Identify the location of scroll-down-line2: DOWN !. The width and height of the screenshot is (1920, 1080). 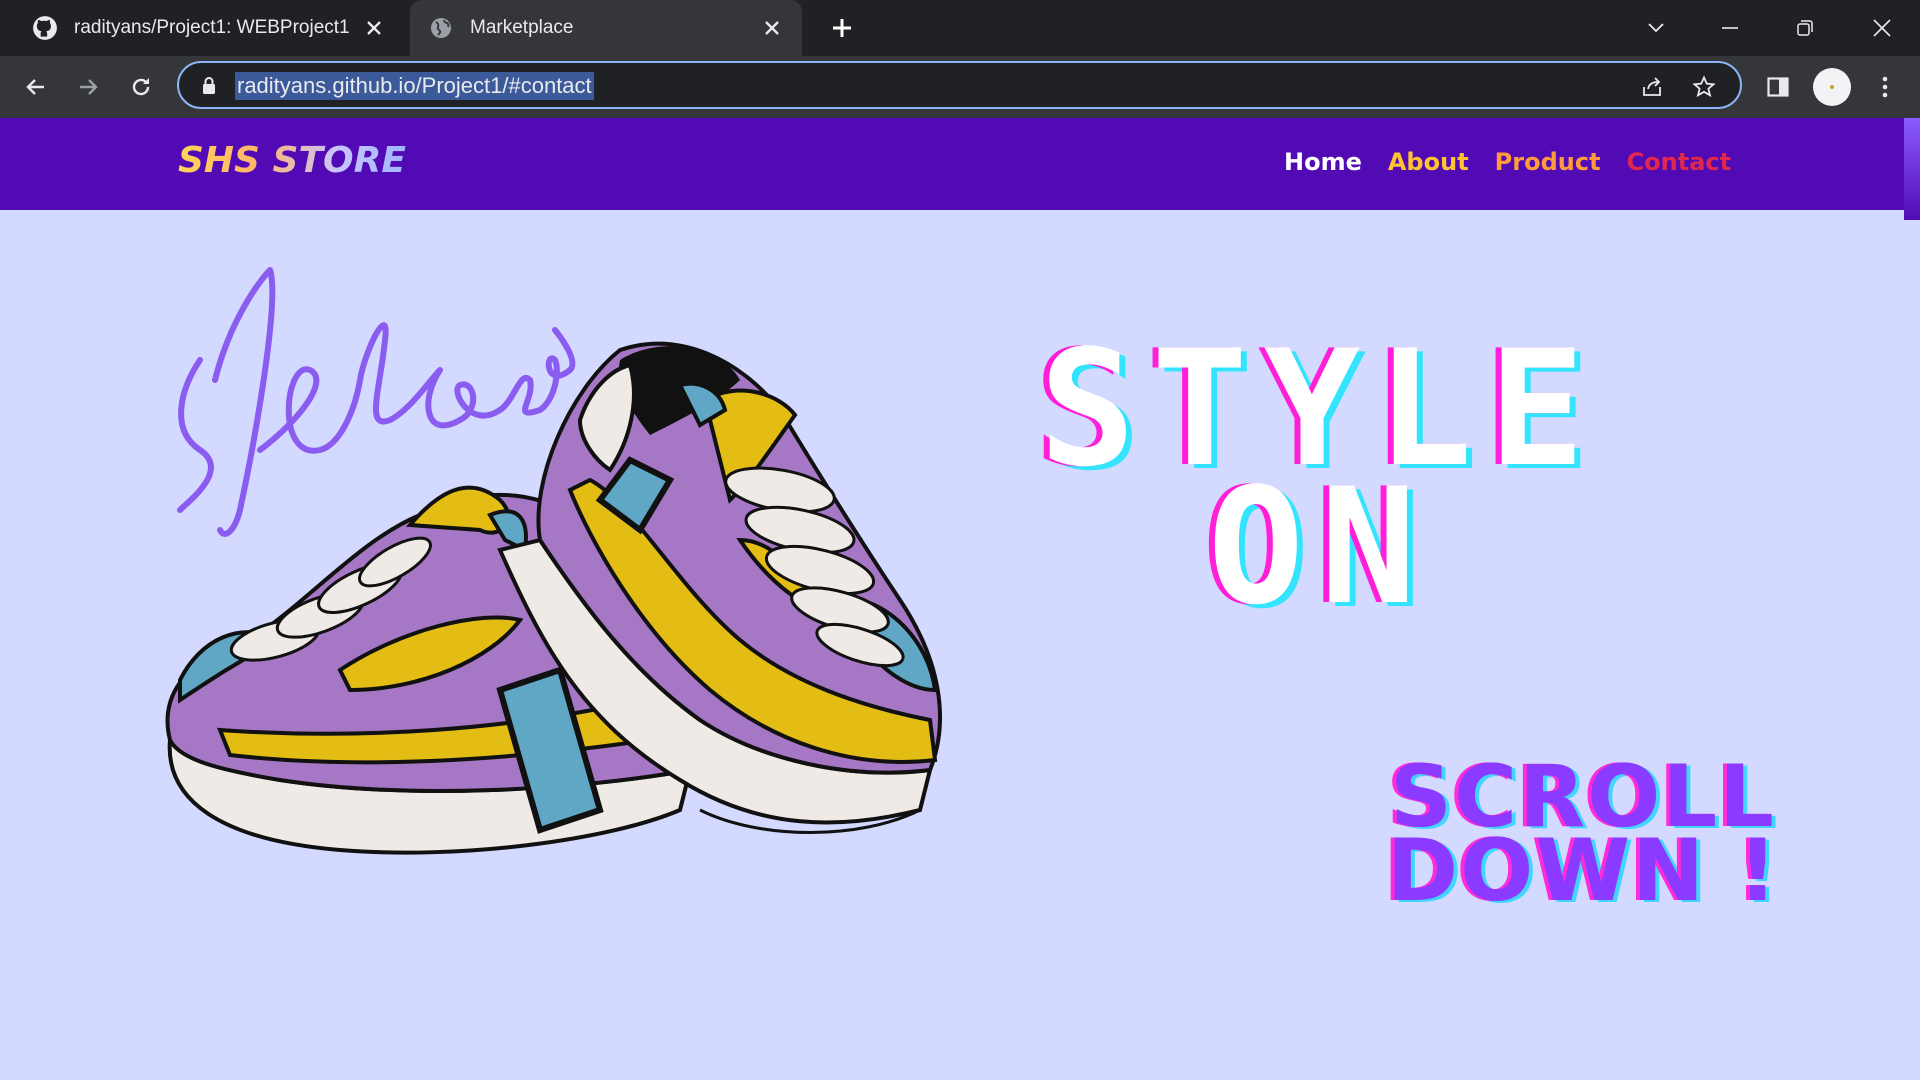
(1583, 871).